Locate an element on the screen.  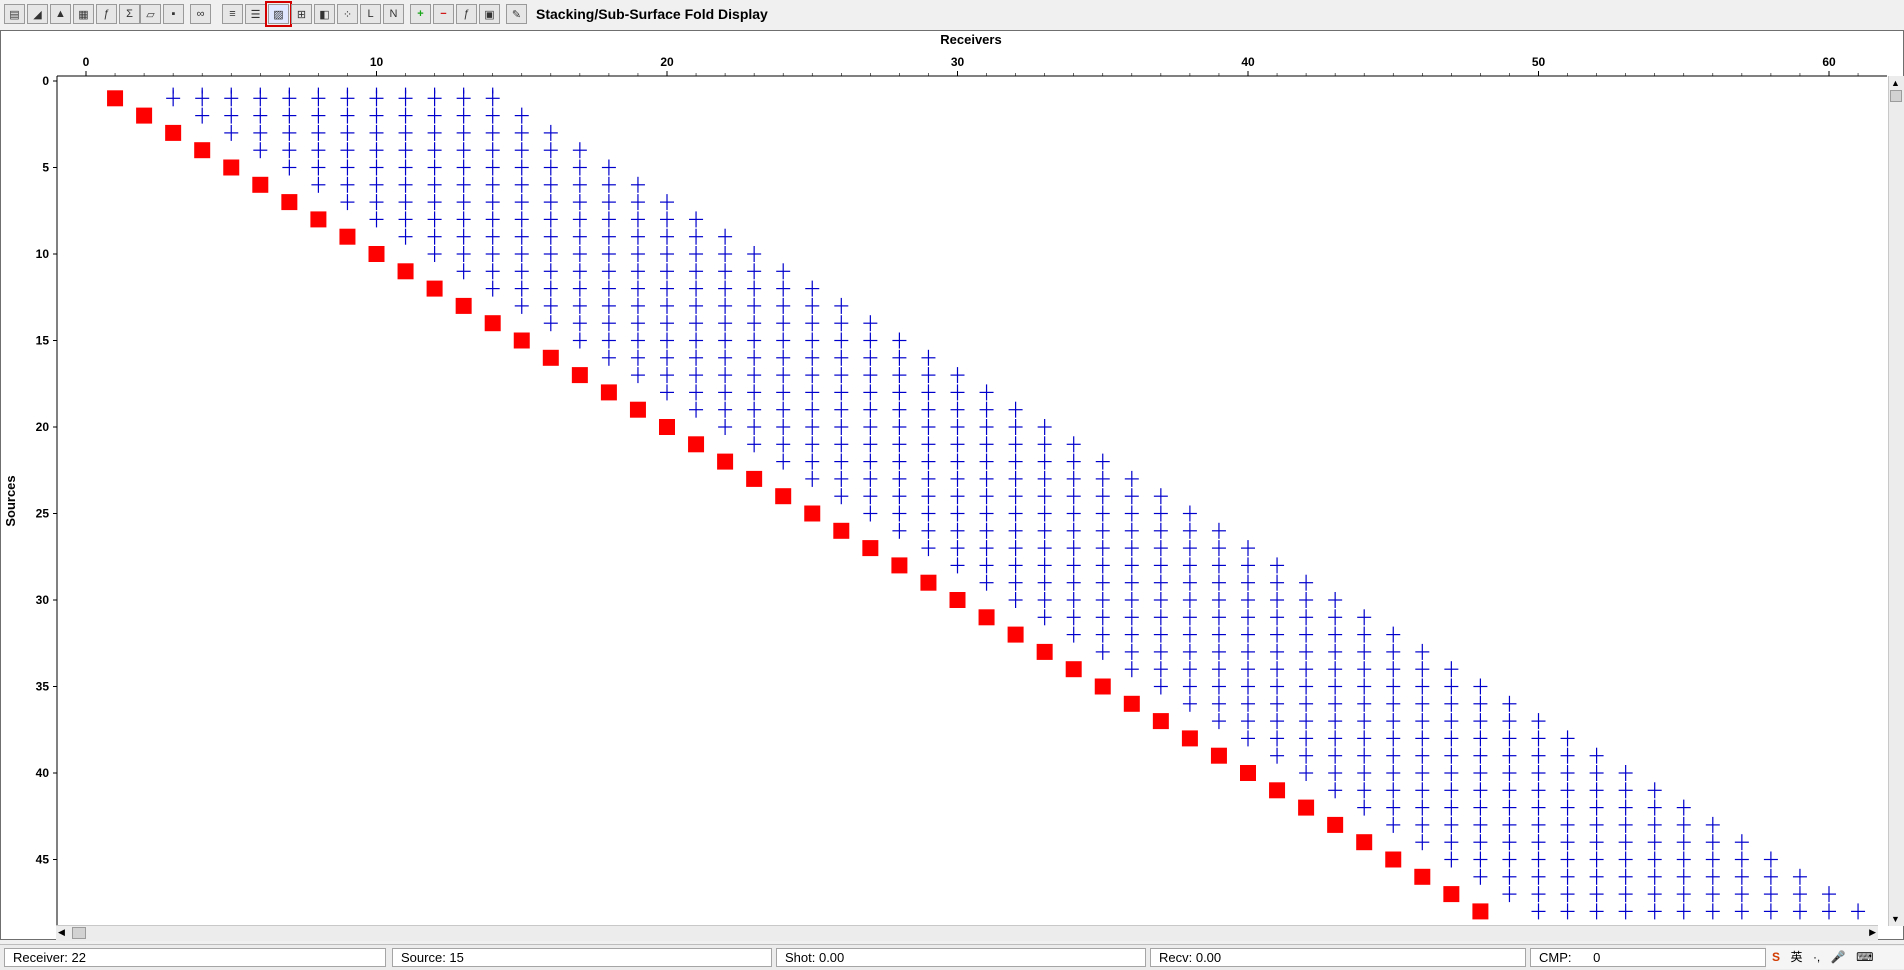
system-tray: S 英 ·, 🎤 ⌨ is located at coordinates (1835, 957).